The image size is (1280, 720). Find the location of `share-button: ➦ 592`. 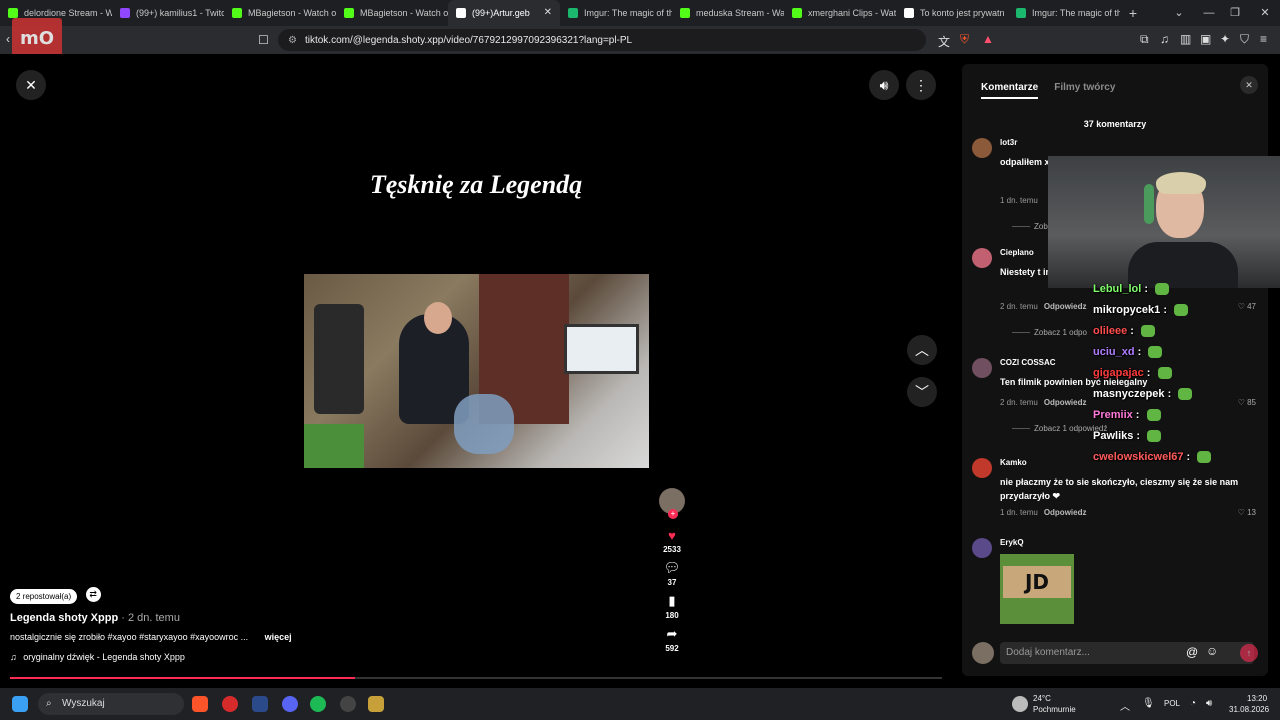

share-button: ➦ 592 is located at coordinates (672, 639).